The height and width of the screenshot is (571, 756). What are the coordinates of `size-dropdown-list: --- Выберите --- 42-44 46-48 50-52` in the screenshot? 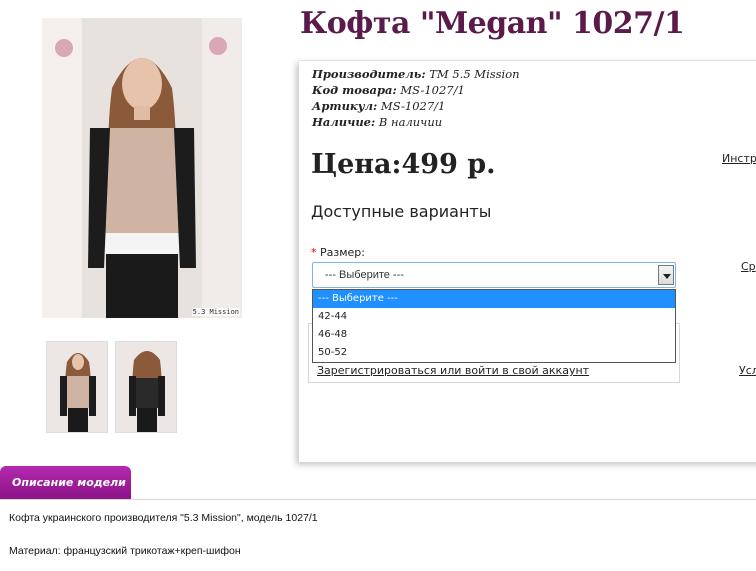 It's located at (494, 326).